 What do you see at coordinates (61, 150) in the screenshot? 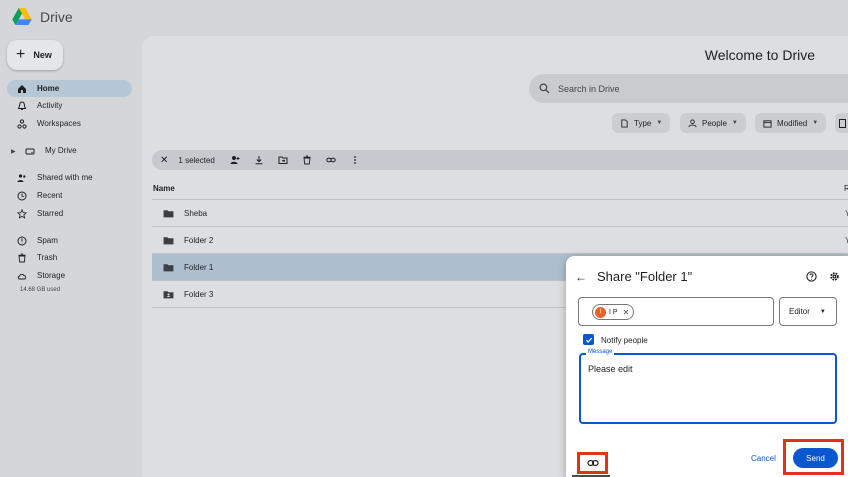
I see `sidebar-item-label: My Drive` at bounding box center [61, 150].